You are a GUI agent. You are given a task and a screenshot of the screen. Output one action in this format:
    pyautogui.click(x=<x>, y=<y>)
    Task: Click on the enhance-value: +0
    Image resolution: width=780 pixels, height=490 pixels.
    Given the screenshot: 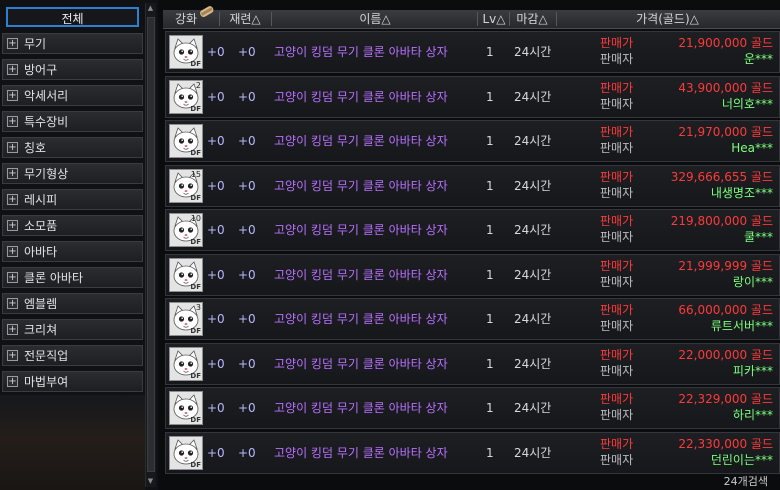 What is the action you would take?
    pyautogui.click(x=216, y=408)
    